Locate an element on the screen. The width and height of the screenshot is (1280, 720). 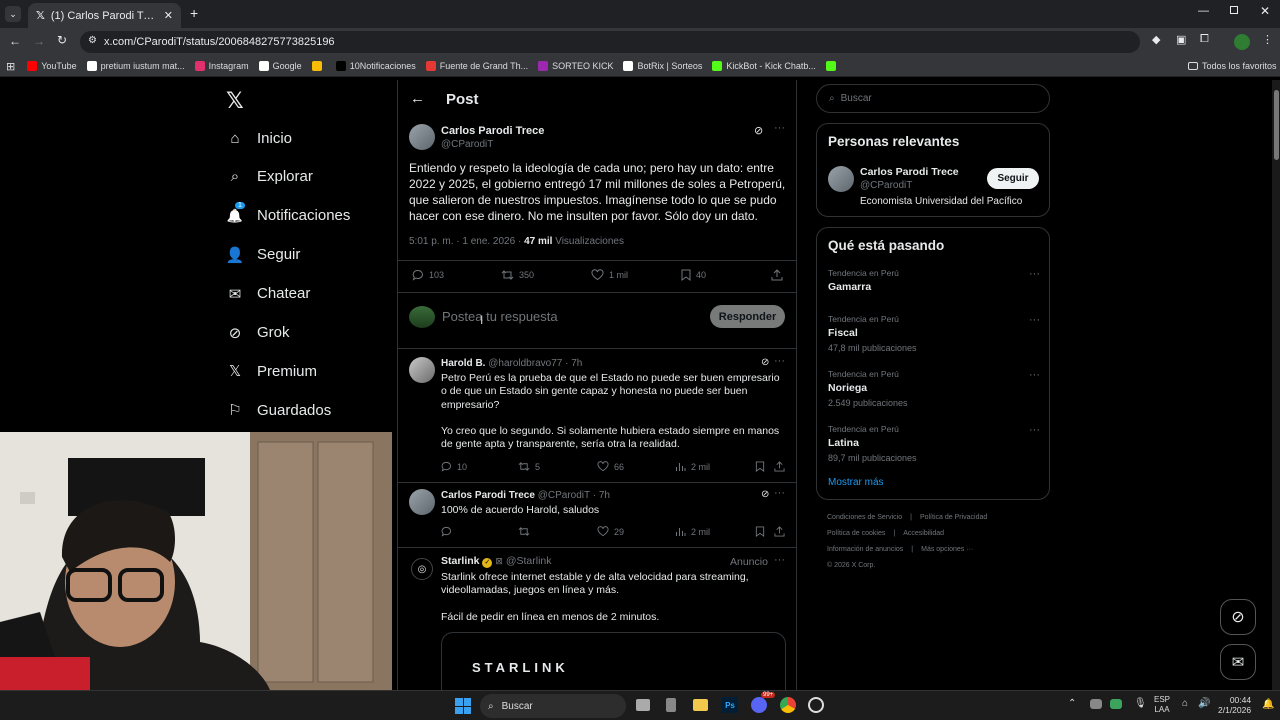
bookmark-item: SORTEO KICK is located at coordinates (575, 66).